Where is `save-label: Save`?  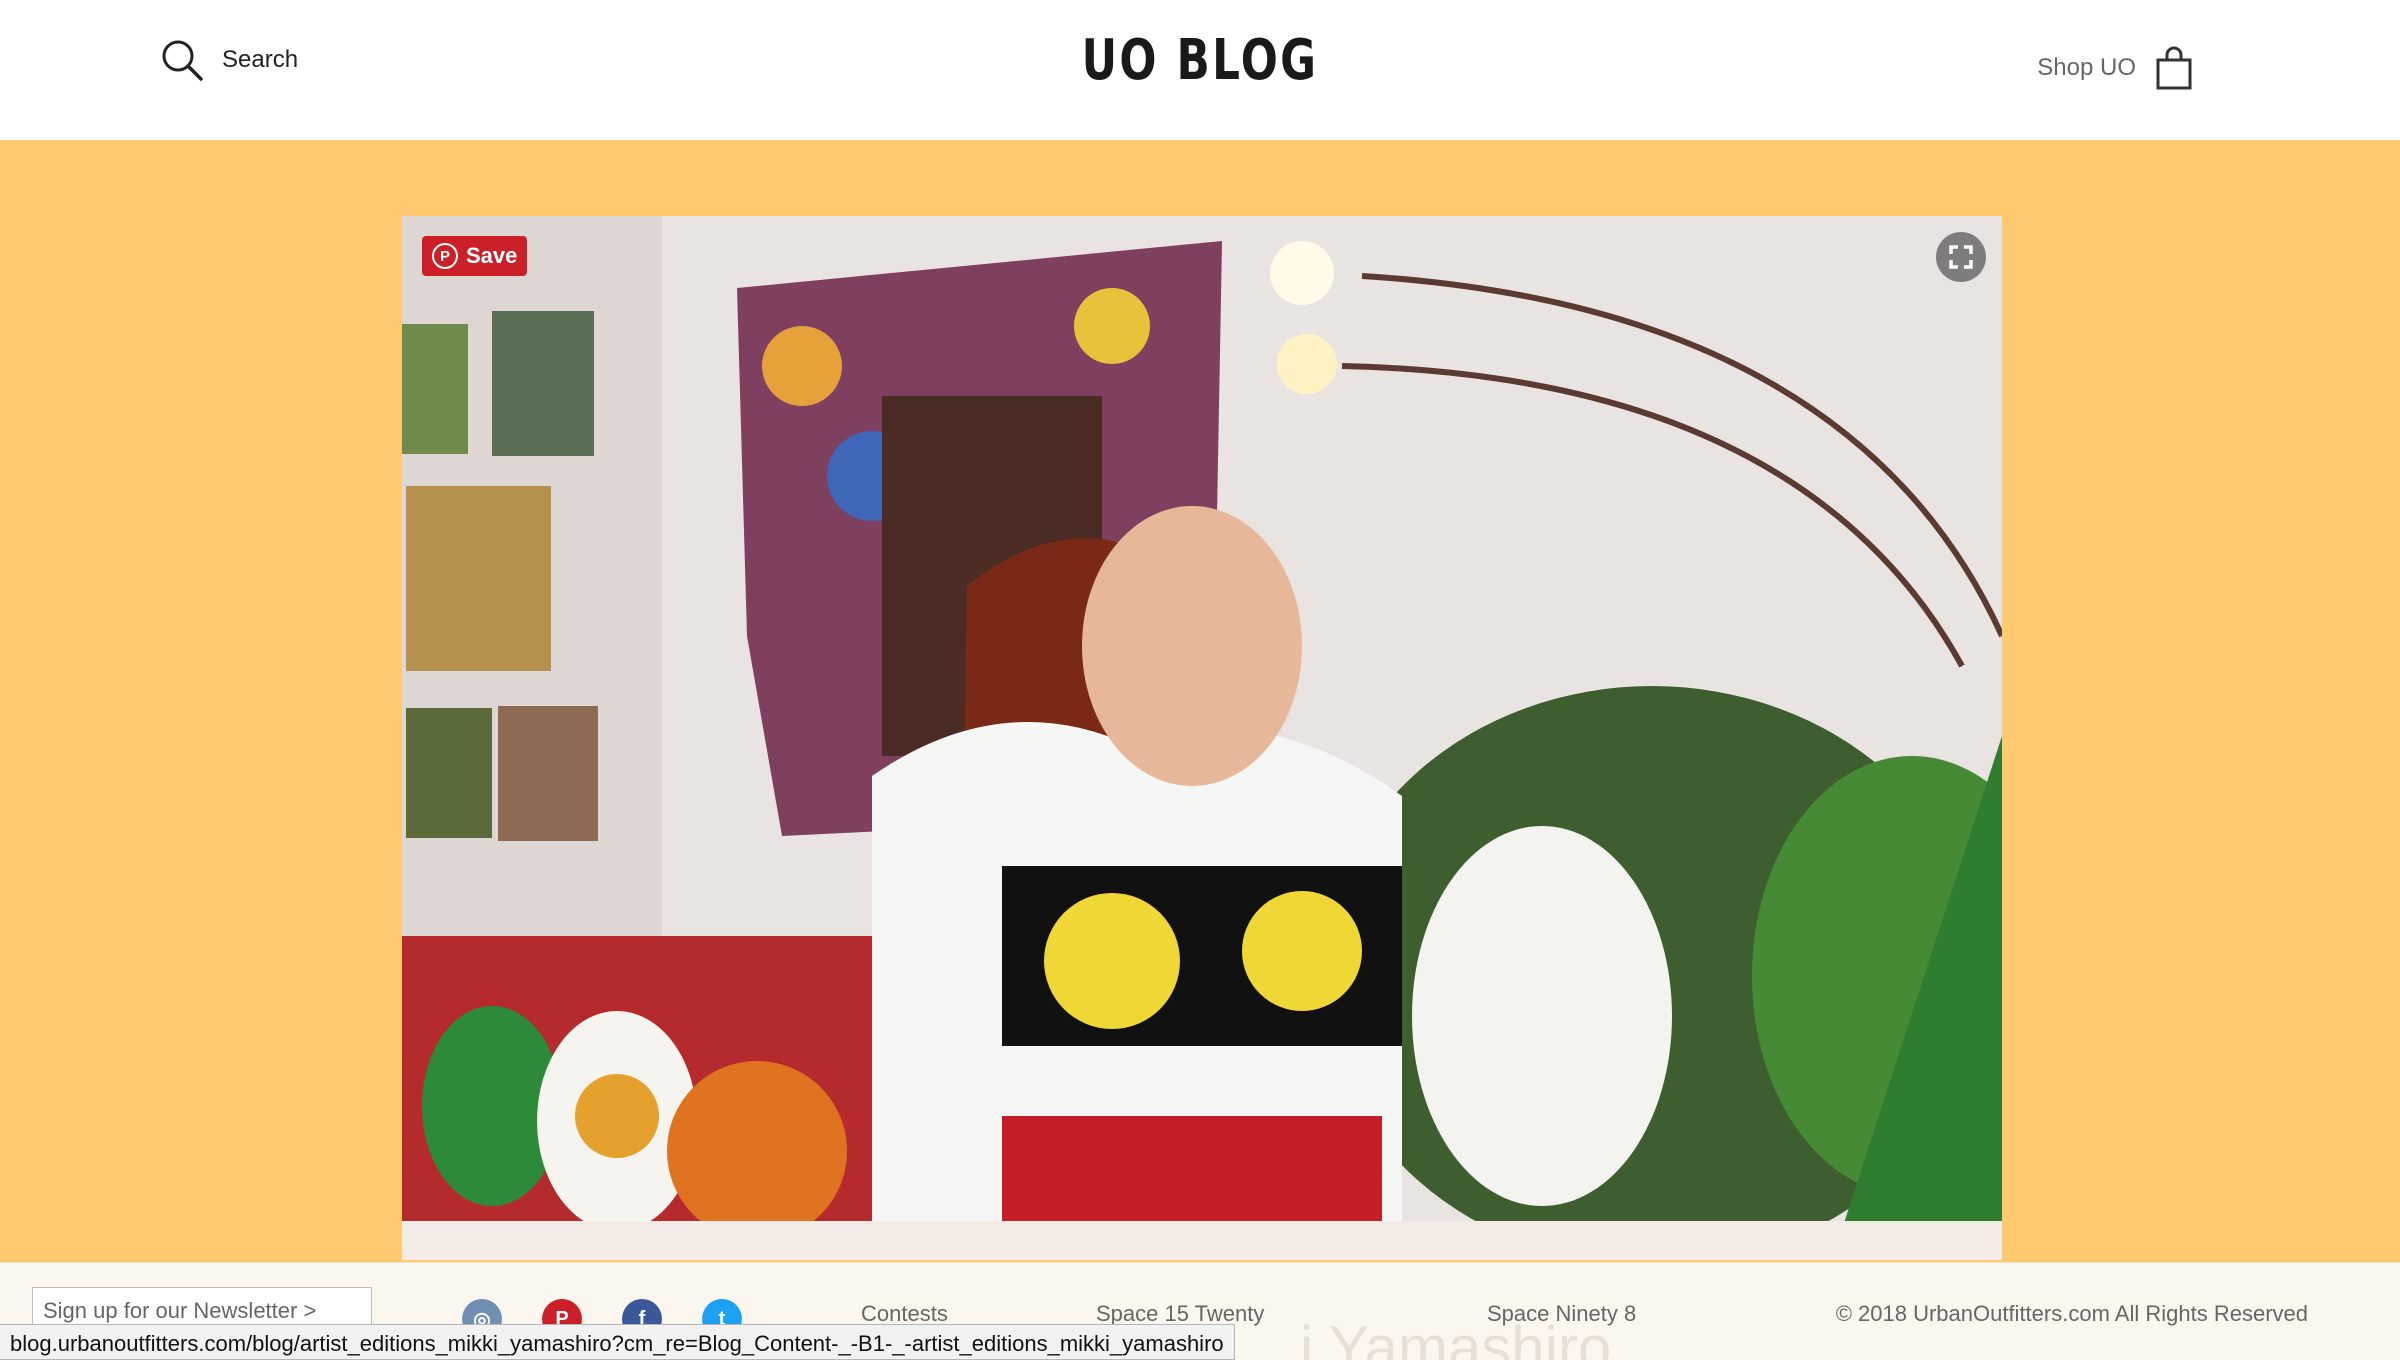 save-label: Save is located at coordinates (492, 255).